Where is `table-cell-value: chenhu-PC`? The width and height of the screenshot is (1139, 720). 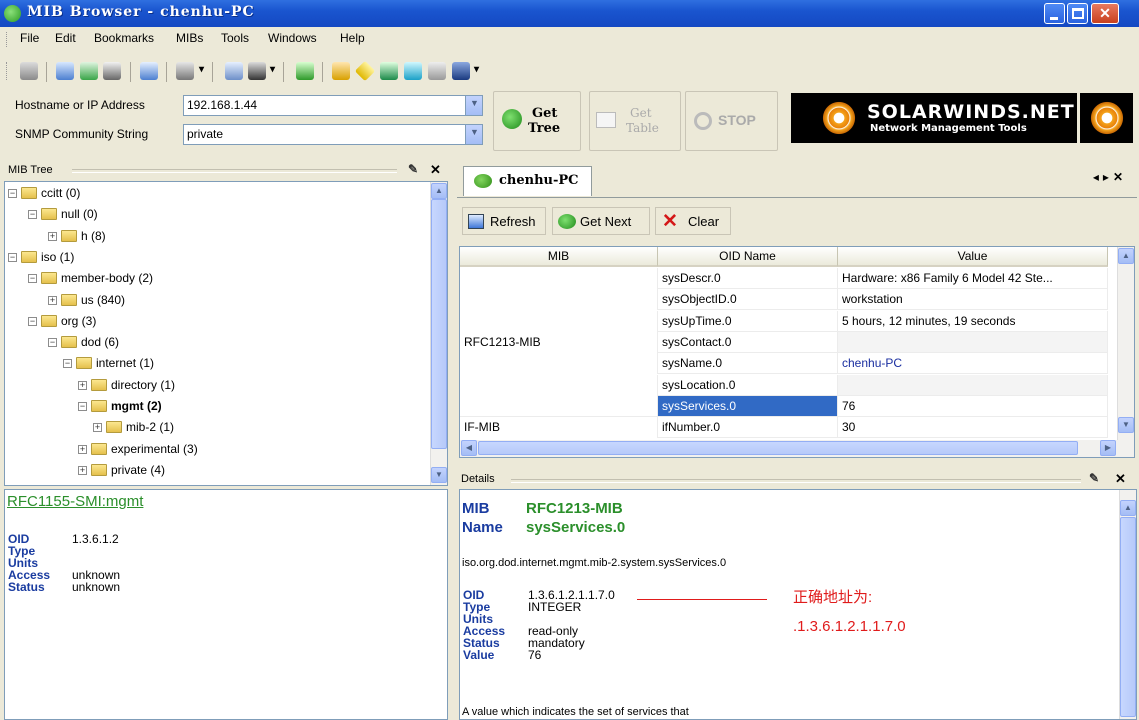
table-cell-value: chenhu-PC is located at coordinates (973, 364).